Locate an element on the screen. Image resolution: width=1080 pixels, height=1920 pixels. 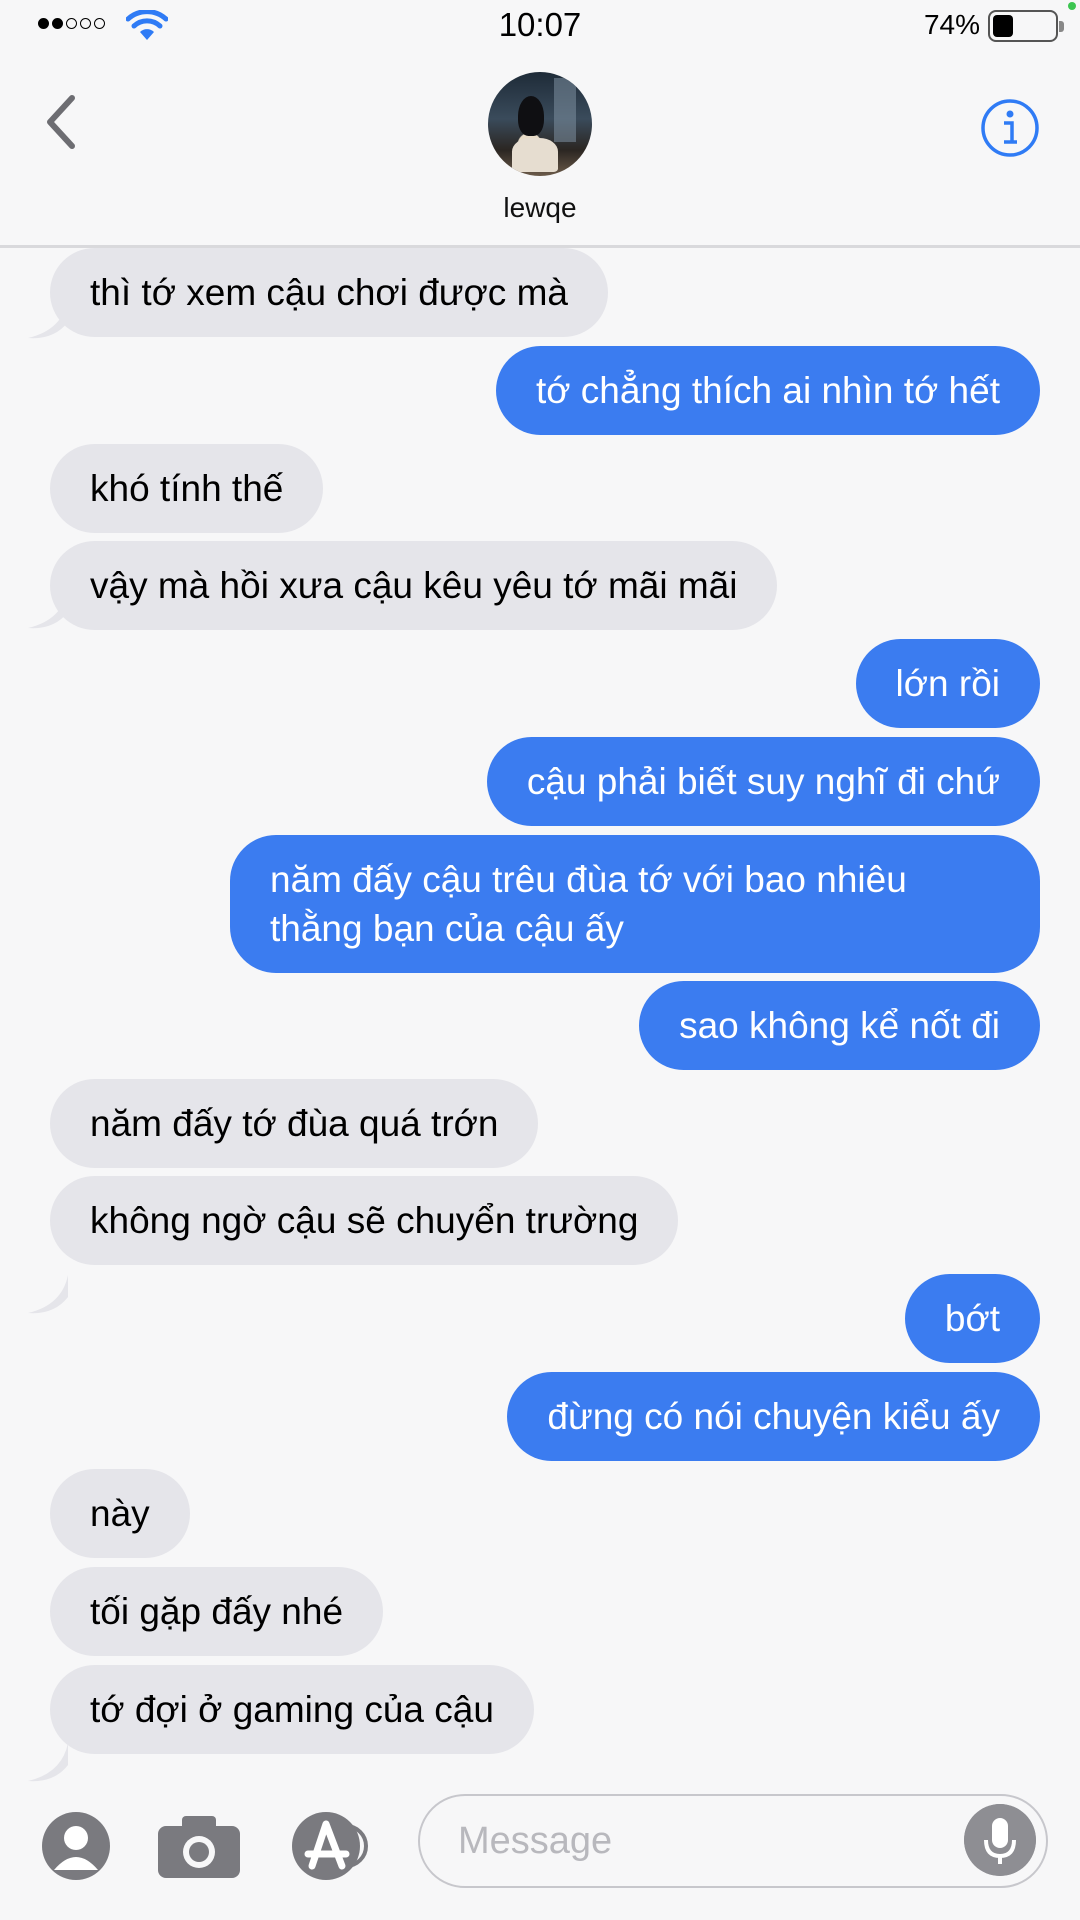
contact-name: lewqe is located at coordinates (540, 208).